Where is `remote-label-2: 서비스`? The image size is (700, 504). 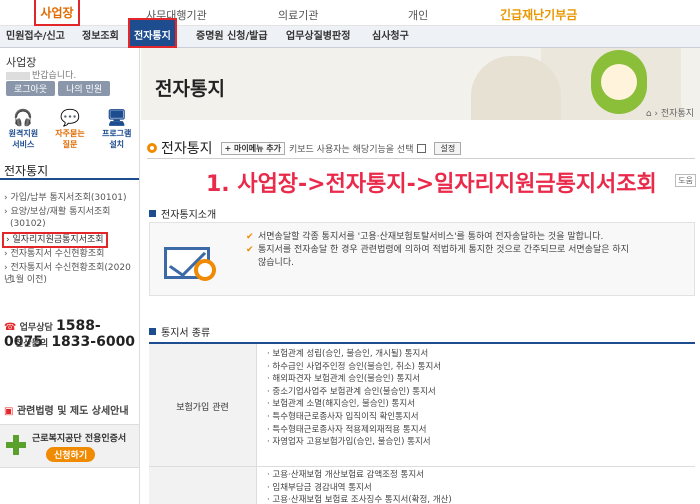
remote-label-2: 서비스 is located at coordinates (23, 144).